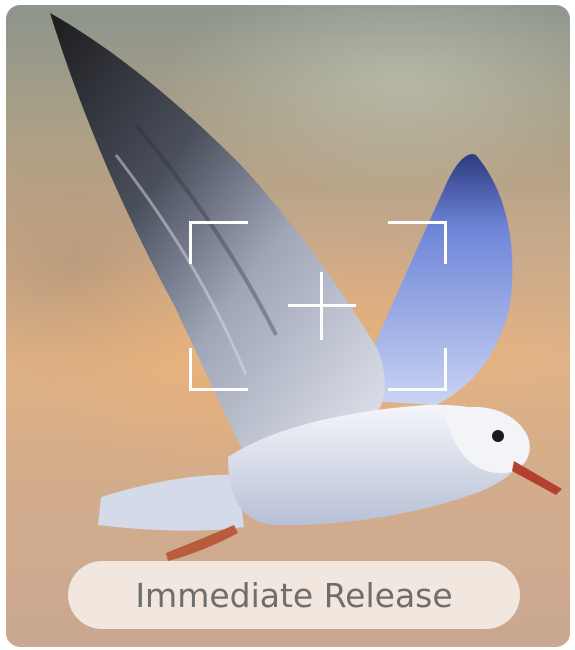  I want to click on focus-frame-icon, so click(318, 306).